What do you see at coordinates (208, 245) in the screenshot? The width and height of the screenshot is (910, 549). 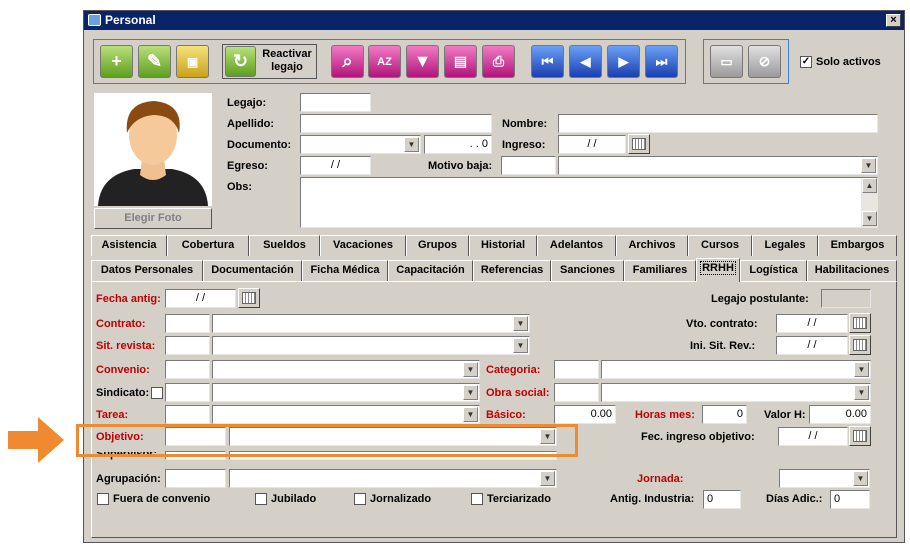 I see `tab-cobertura: Cobertura` at bounding box center [208, 245].